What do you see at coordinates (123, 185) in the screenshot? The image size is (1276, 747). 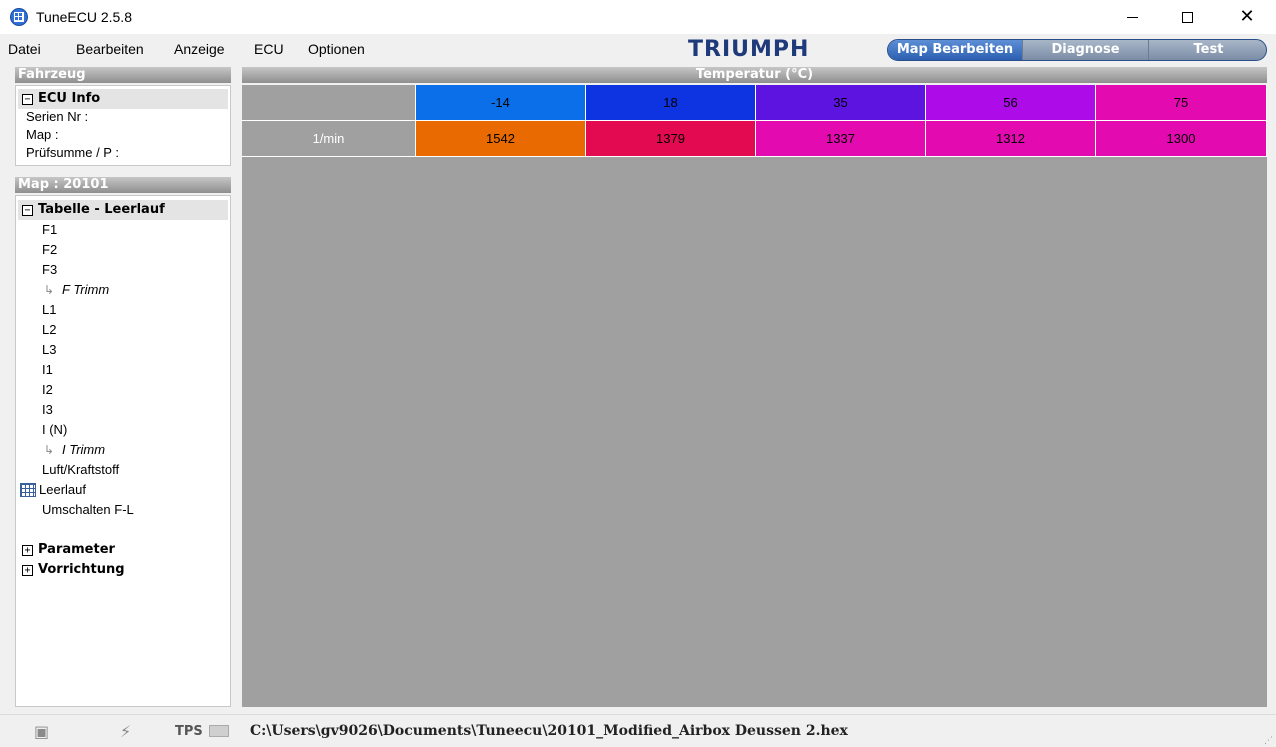 I see `map-header: Map : 20101` at bounding box center [123, 185].